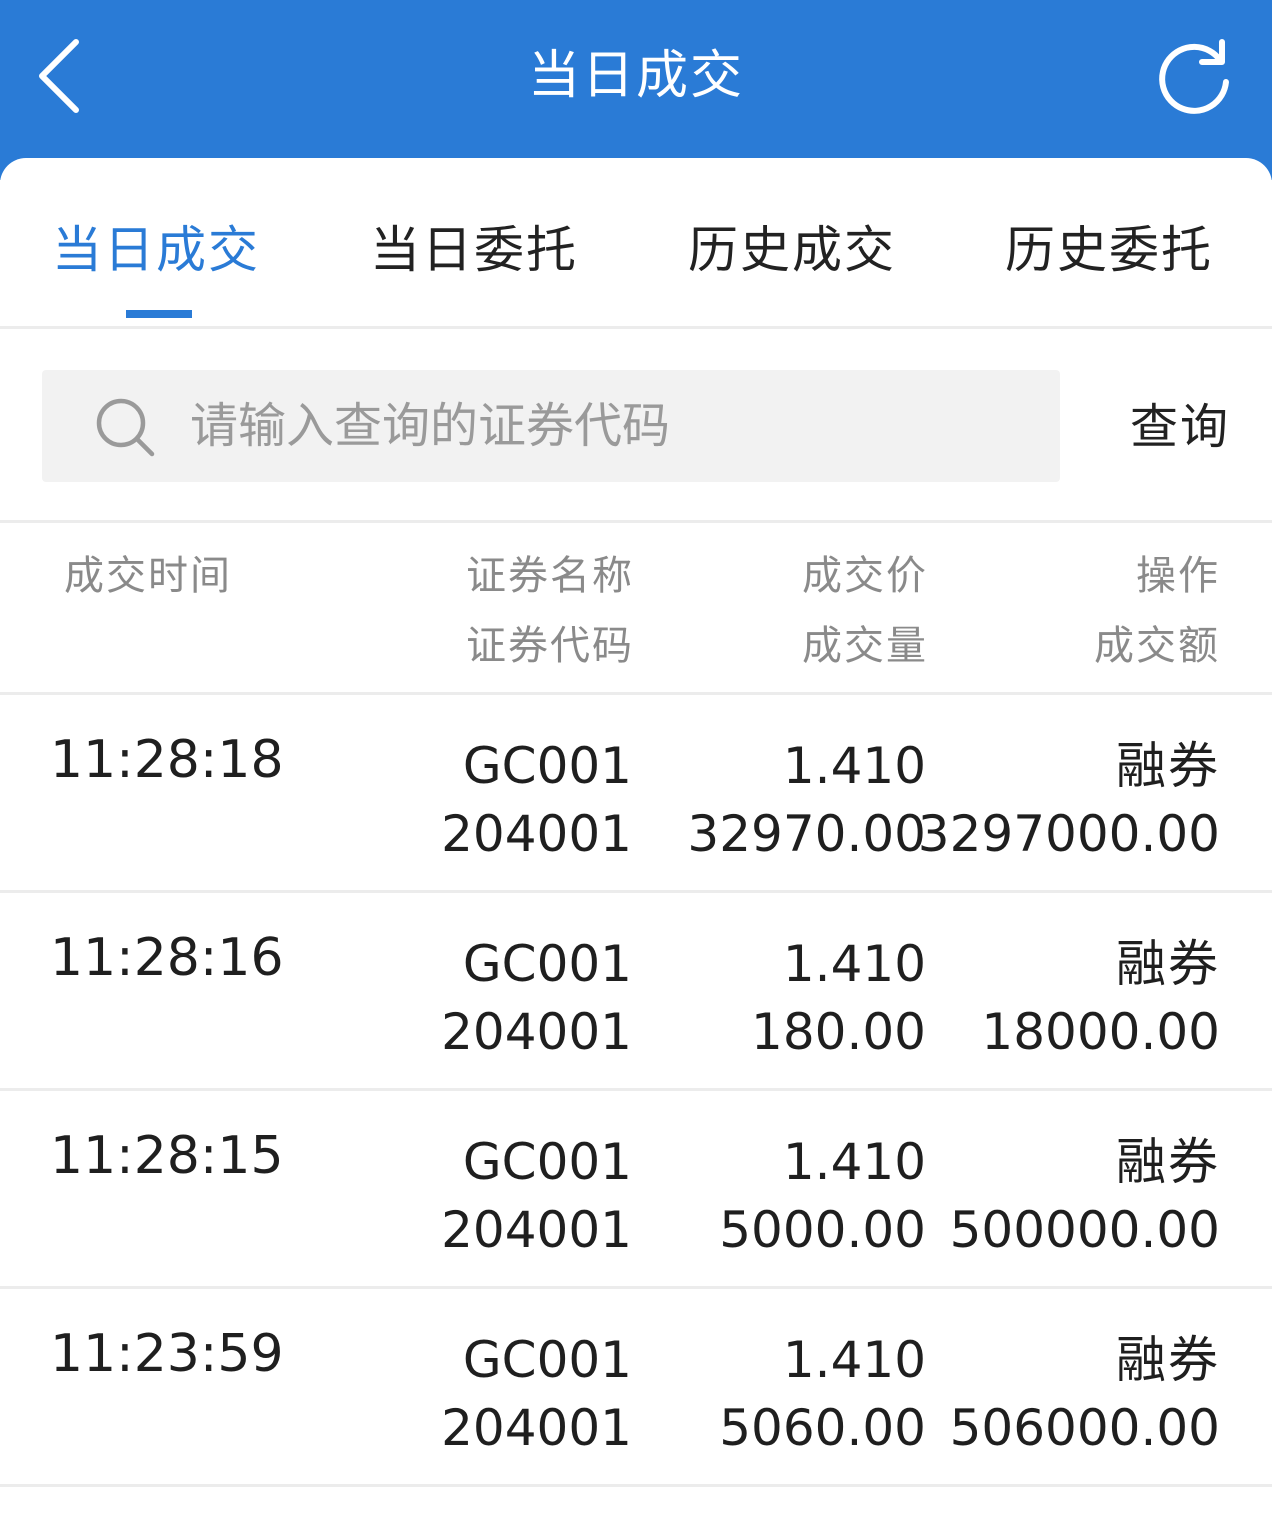  I want to click on trade-amount: 500000.00, so click(1084, 1230).